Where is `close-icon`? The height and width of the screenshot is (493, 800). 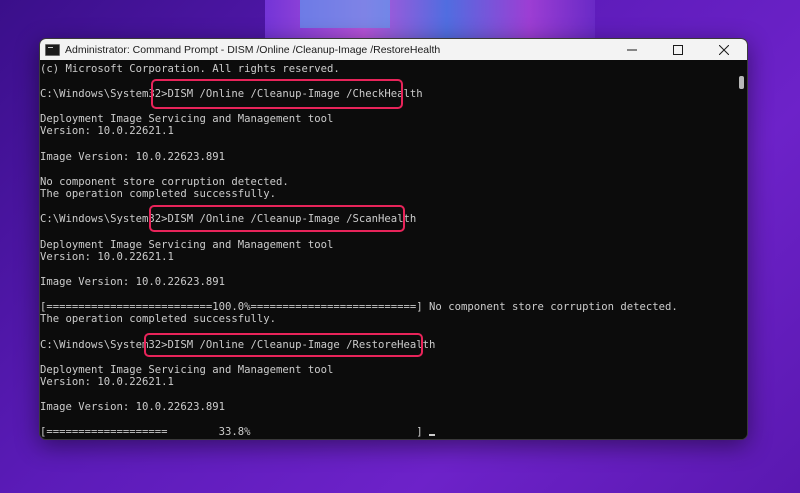
close-icon is located at coordinates (724, 49).